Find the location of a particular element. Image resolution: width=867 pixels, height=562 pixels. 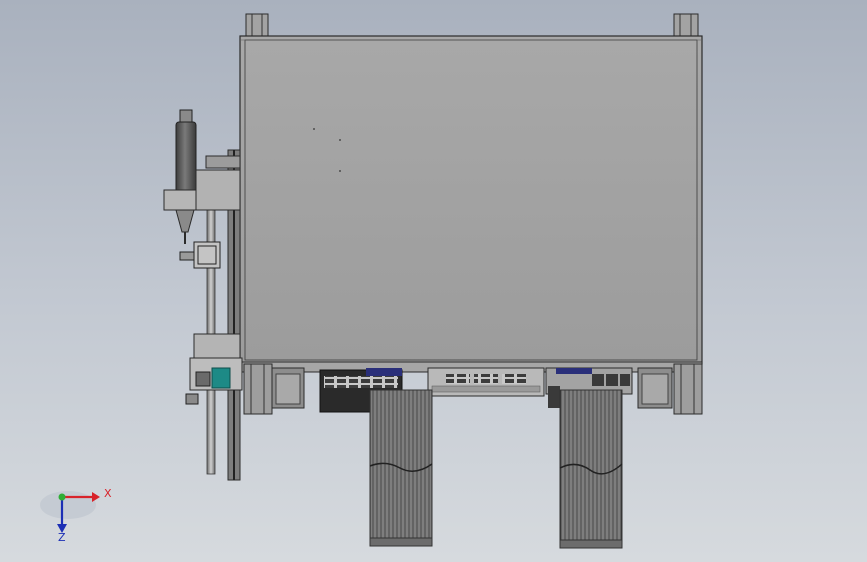

linear-bearing-block is located at coordinates (200, 255).